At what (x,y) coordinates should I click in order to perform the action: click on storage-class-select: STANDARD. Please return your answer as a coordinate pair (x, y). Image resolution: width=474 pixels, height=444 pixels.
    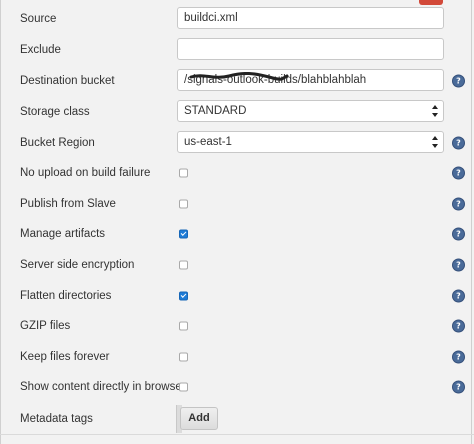
    Looking at the image, I should click on (310, 111).